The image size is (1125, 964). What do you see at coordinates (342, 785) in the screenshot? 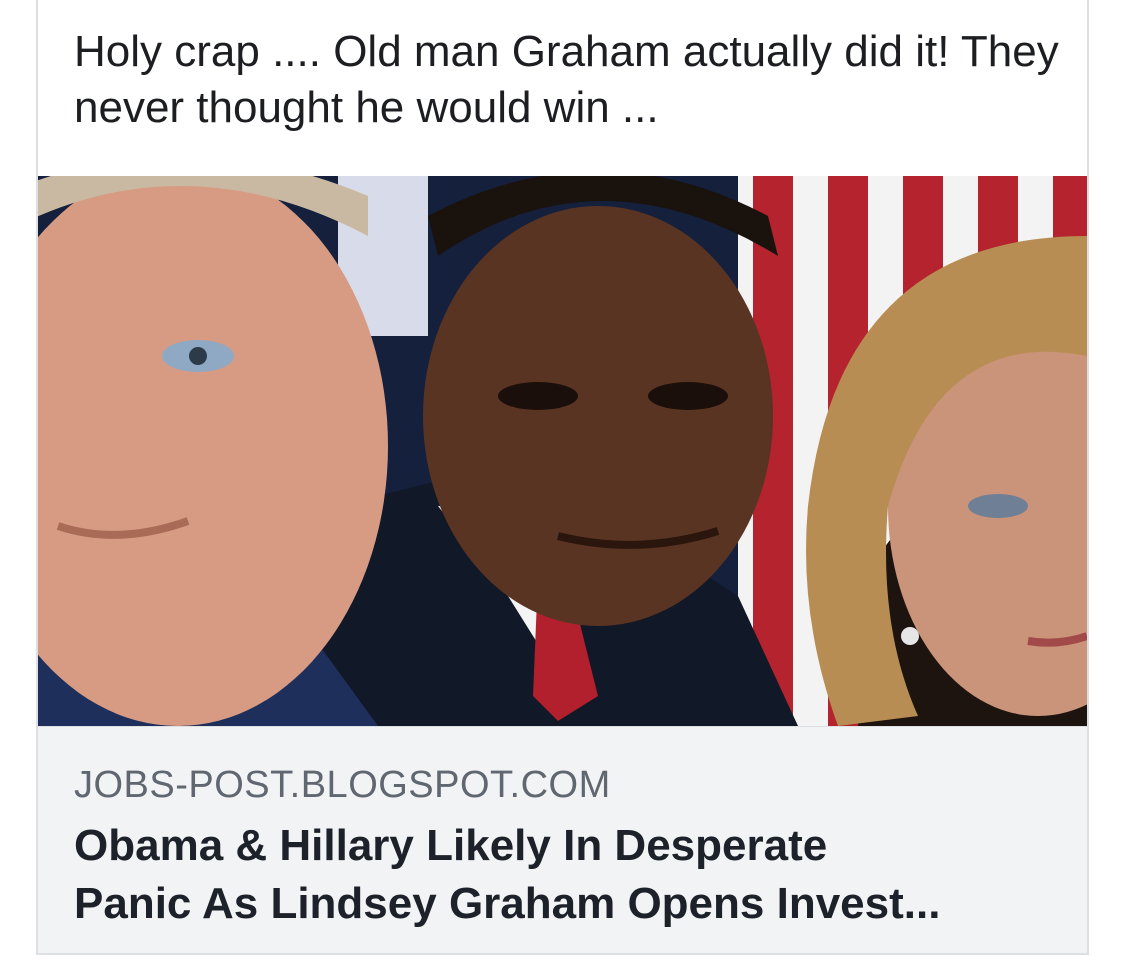
I see `link-domain: JOBS-POST.BLOGSPOT.COM` at bounding box center [342, 785].